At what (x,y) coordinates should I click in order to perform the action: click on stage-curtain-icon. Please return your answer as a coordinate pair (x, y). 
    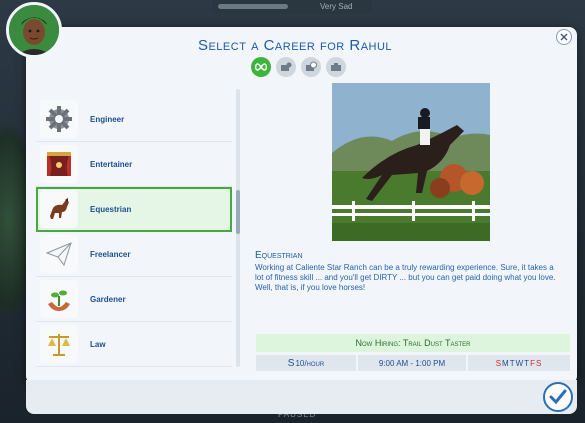
    Looking at the image, I should click on (59, 164).